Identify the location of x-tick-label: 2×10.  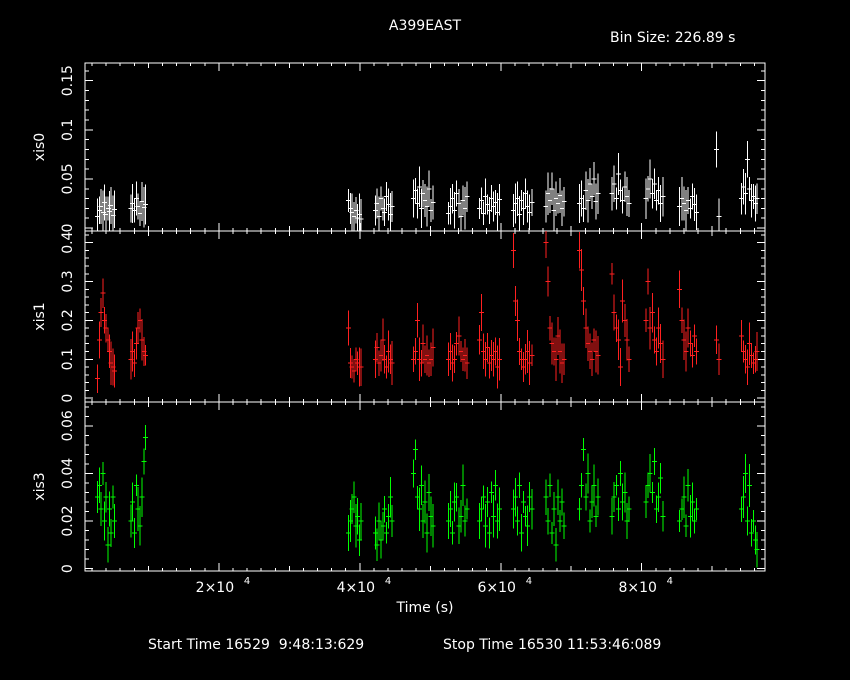
(215, 588).